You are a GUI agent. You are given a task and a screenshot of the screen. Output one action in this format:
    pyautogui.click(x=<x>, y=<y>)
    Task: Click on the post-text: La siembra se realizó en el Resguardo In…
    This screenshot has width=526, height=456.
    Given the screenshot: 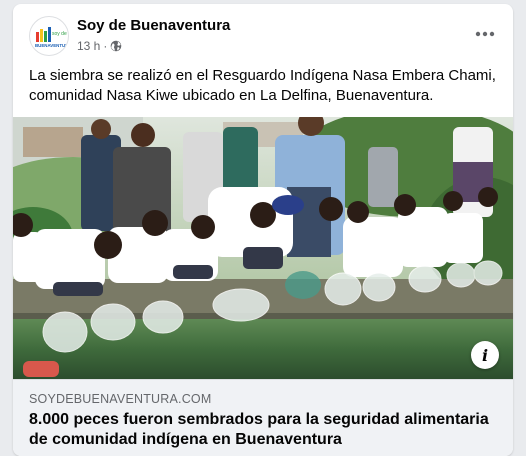 What is the action you would take?
    pyautogui.click(x=262, y=85)
    